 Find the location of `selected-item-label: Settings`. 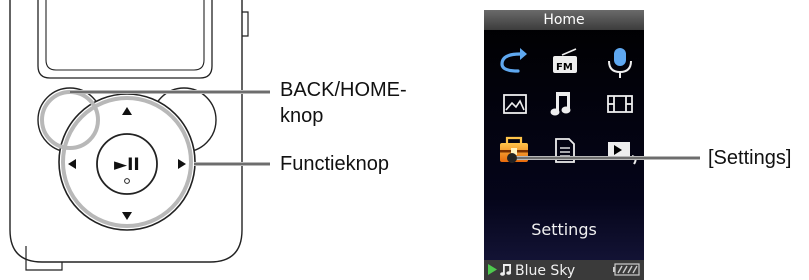

selected-item-label: Settings is located at coordinates (564, 229).